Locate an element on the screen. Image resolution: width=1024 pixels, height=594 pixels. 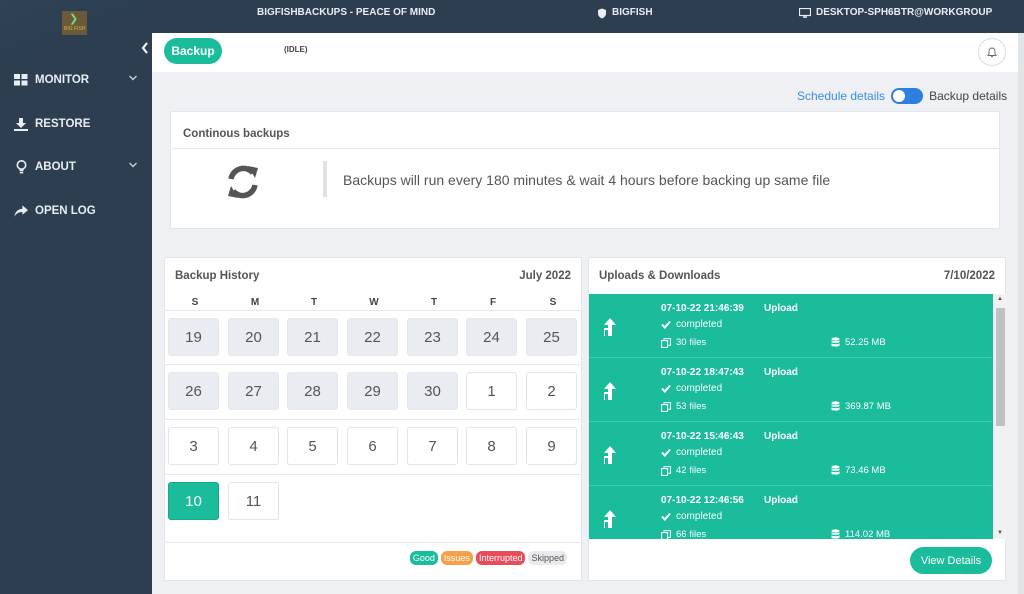
file-count: 42 files is located at coordinates (683, 470).